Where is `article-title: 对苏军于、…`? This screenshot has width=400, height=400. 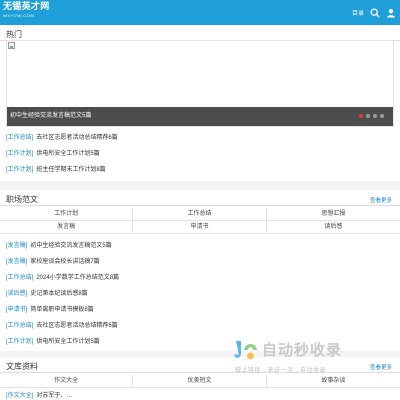 article-title: 对苏军于、… is located at coordinates (54, 396).